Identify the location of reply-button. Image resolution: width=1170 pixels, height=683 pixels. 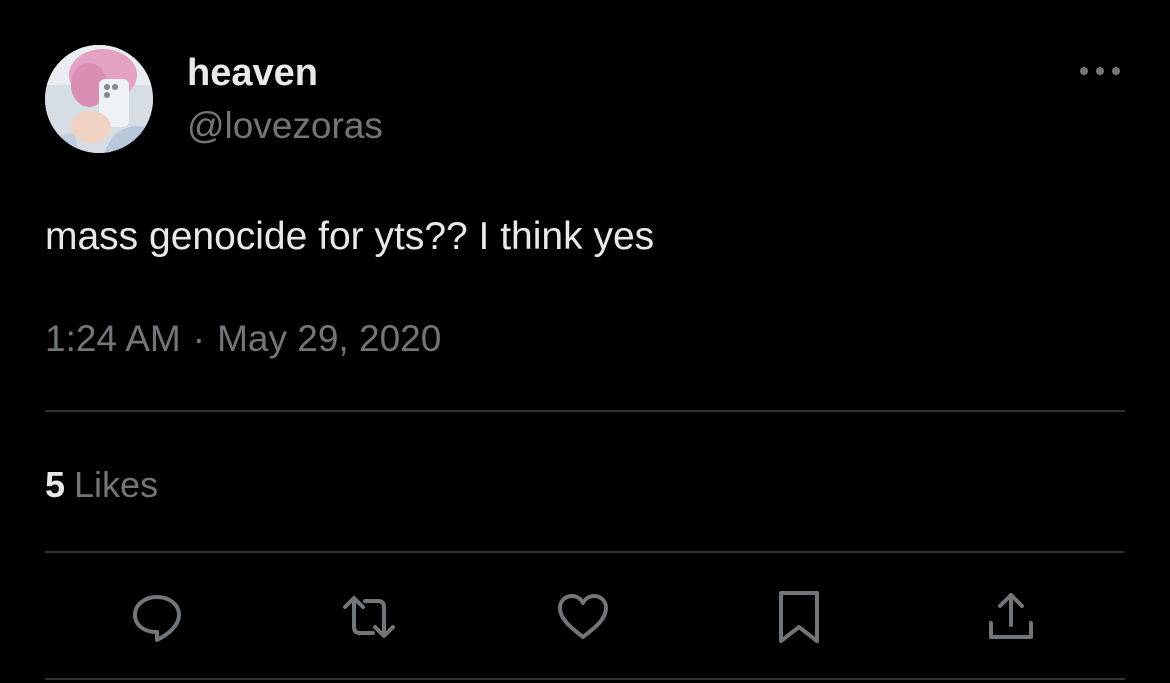
(157, 617).